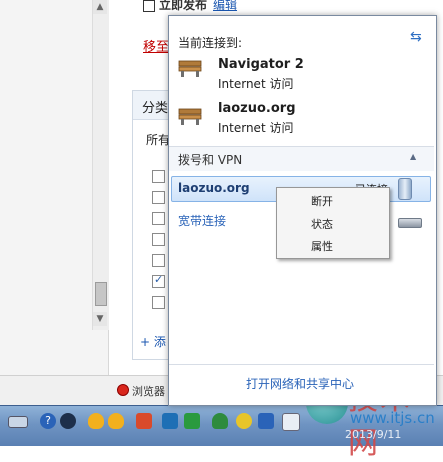  I want to click on menu-item-disconnect: 断开, so click(332, 200).